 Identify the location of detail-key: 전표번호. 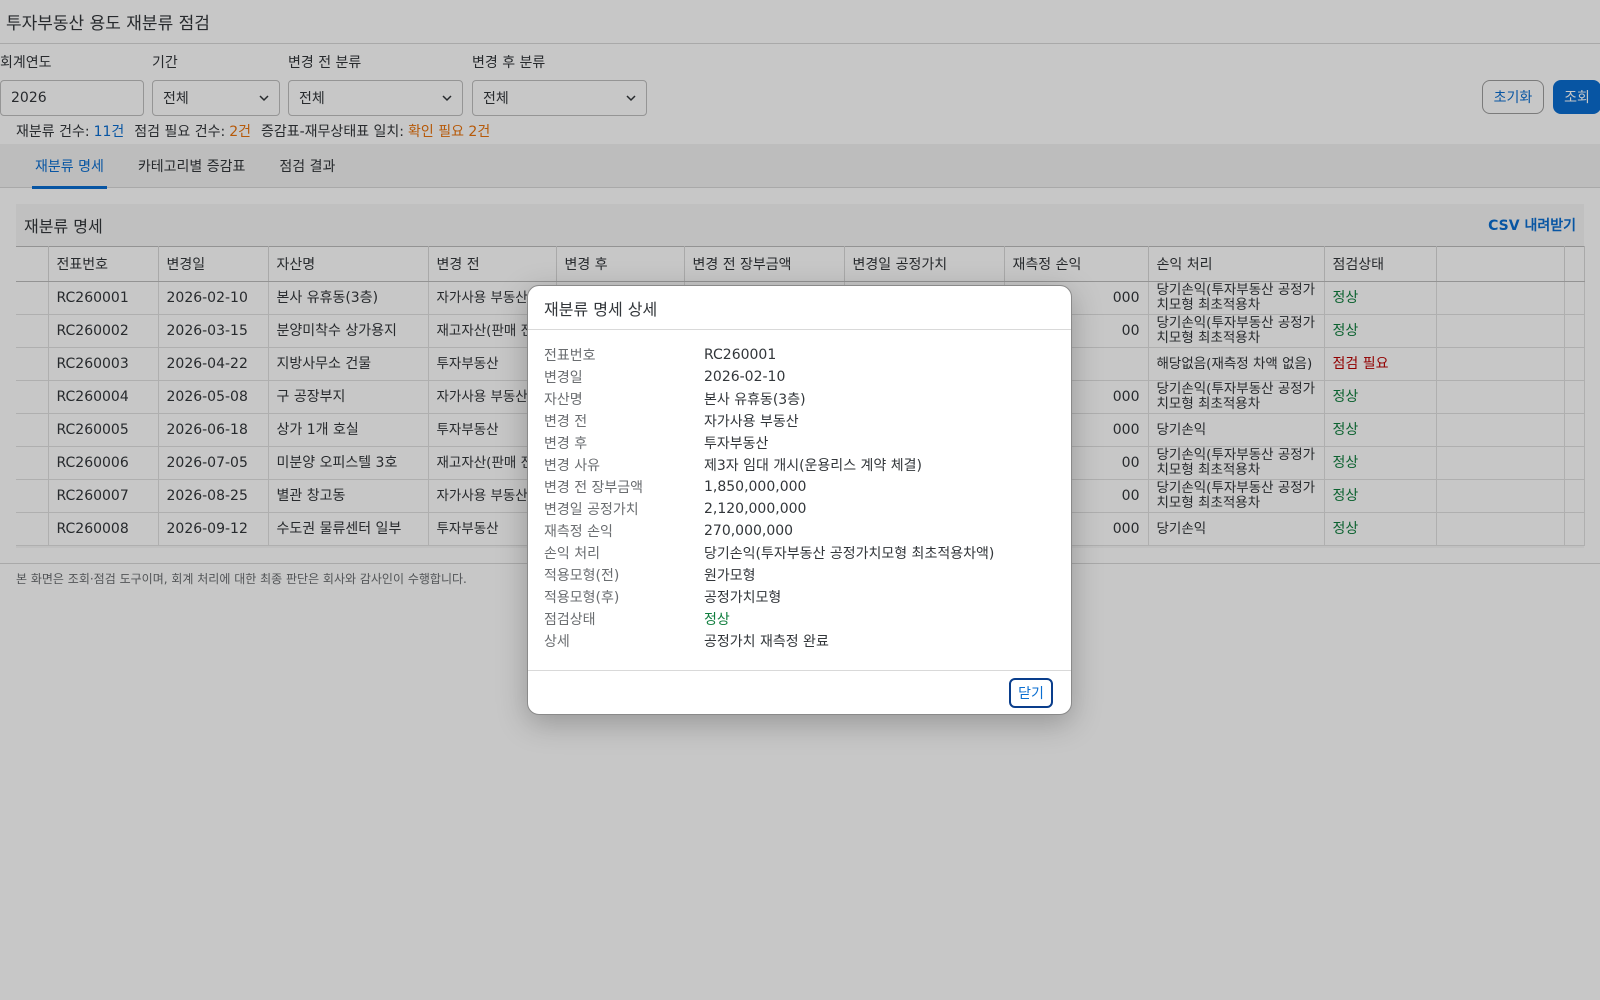
(570, 356).